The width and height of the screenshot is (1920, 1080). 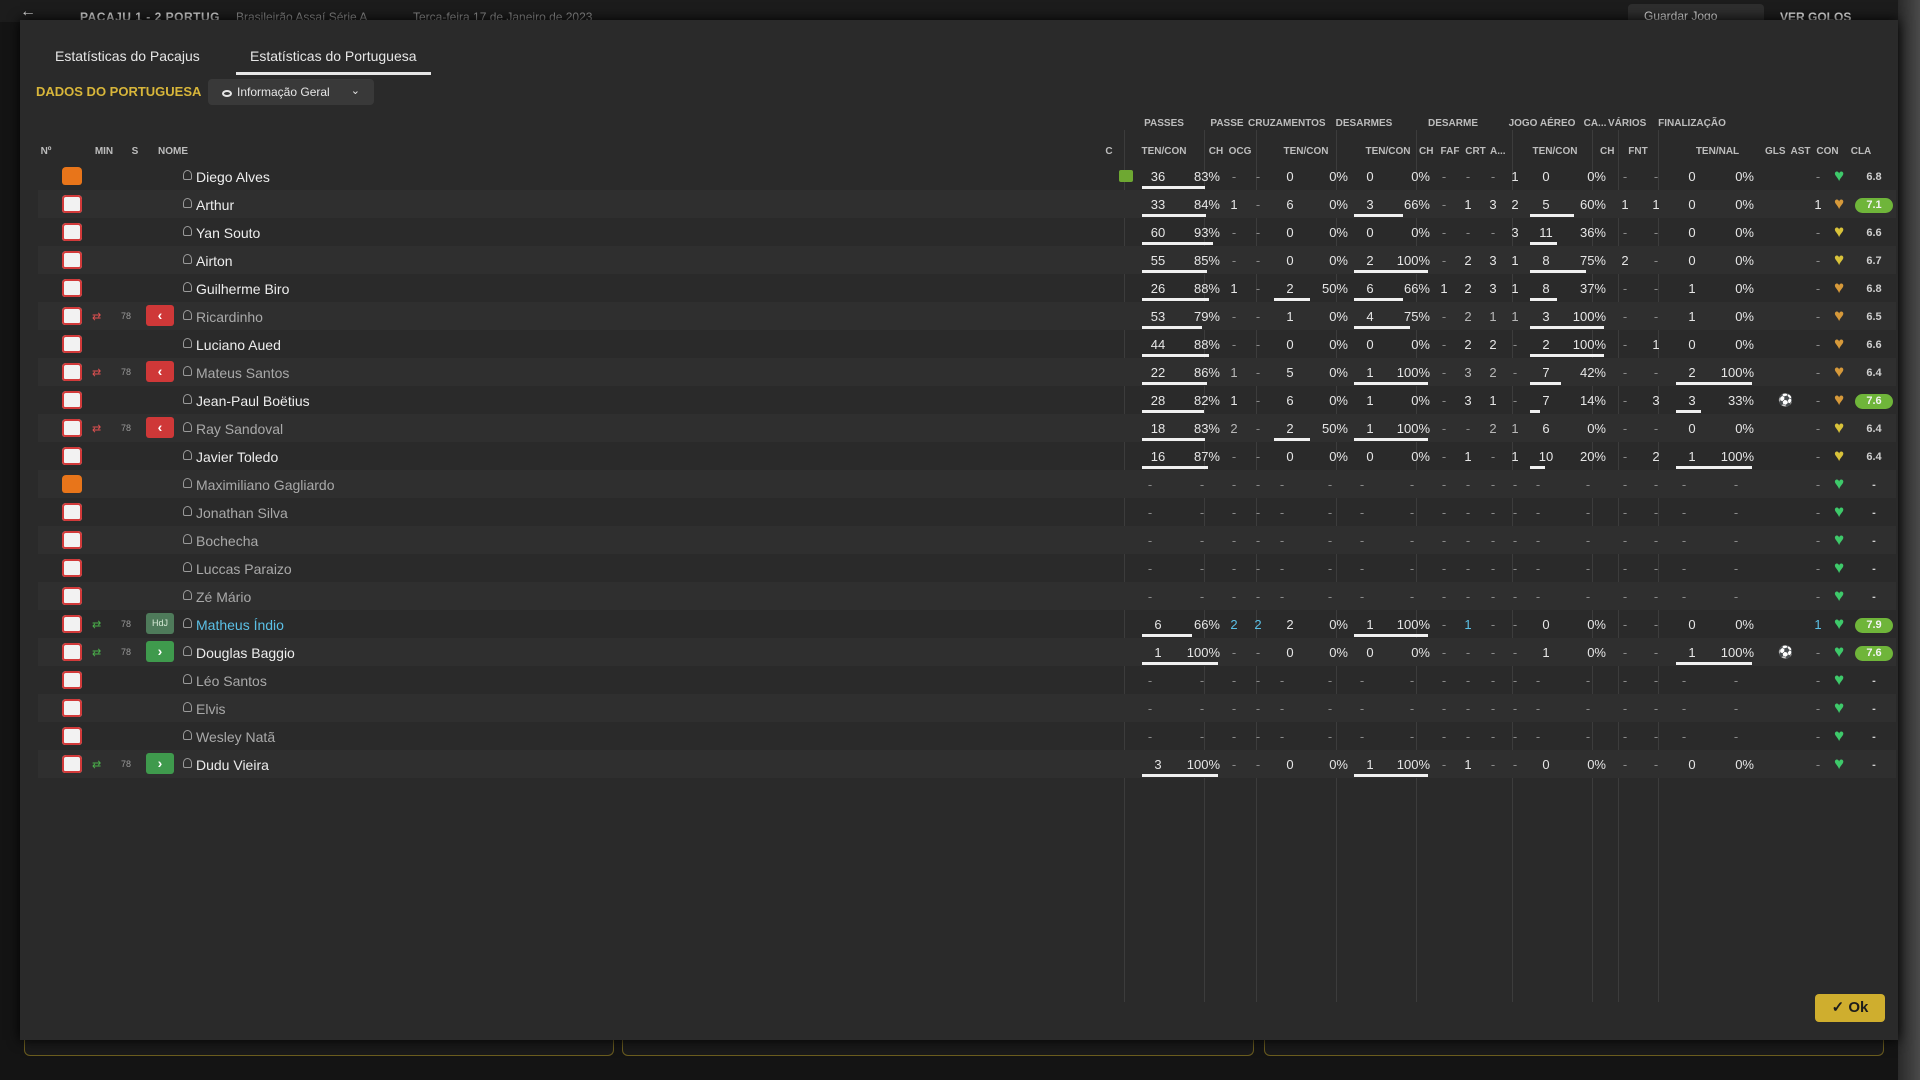 What do you see at coordinates (127, 60) in the screenshot?
I see `tab-pacajus-stats: Estatísticas do Pacajus` at bounding box center [127, 60].